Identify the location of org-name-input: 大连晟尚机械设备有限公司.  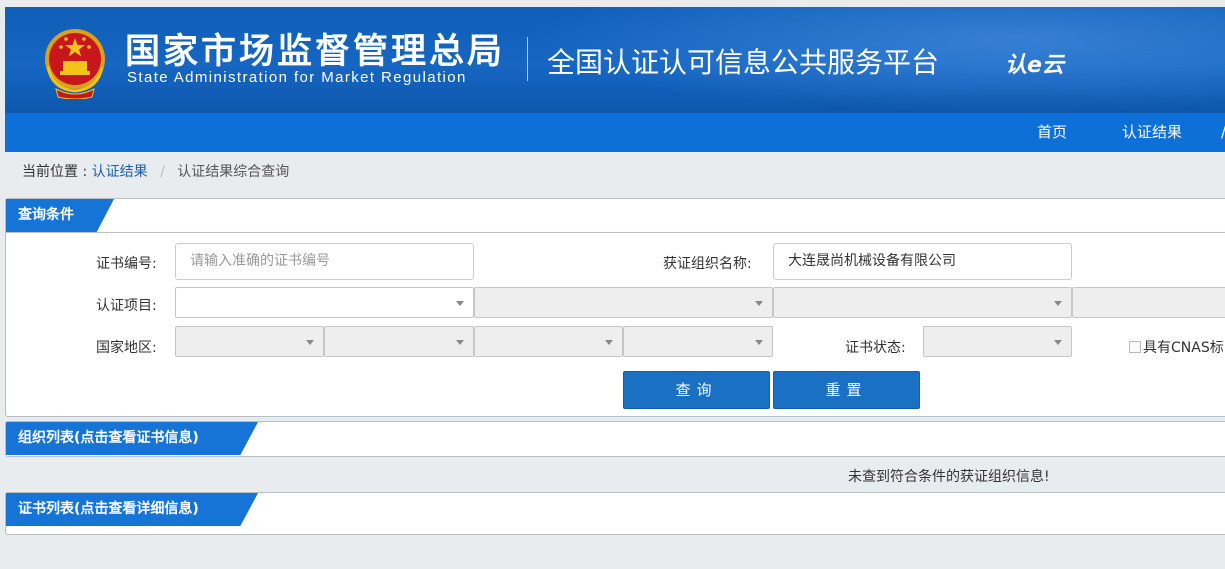
(922, 261).